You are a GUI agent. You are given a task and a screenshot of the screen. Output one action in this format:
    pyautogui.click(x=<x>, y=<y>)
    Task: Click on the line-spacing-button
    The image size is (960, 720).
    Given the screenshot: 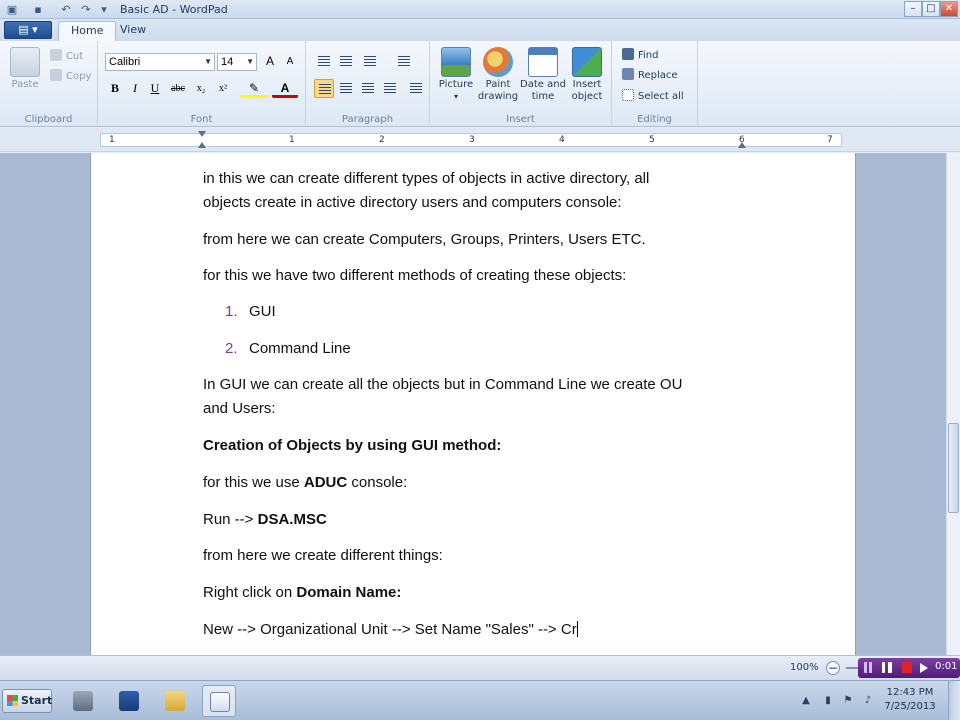 What is the action you would take?
    pyautogui.click(x=409, y=61)
    